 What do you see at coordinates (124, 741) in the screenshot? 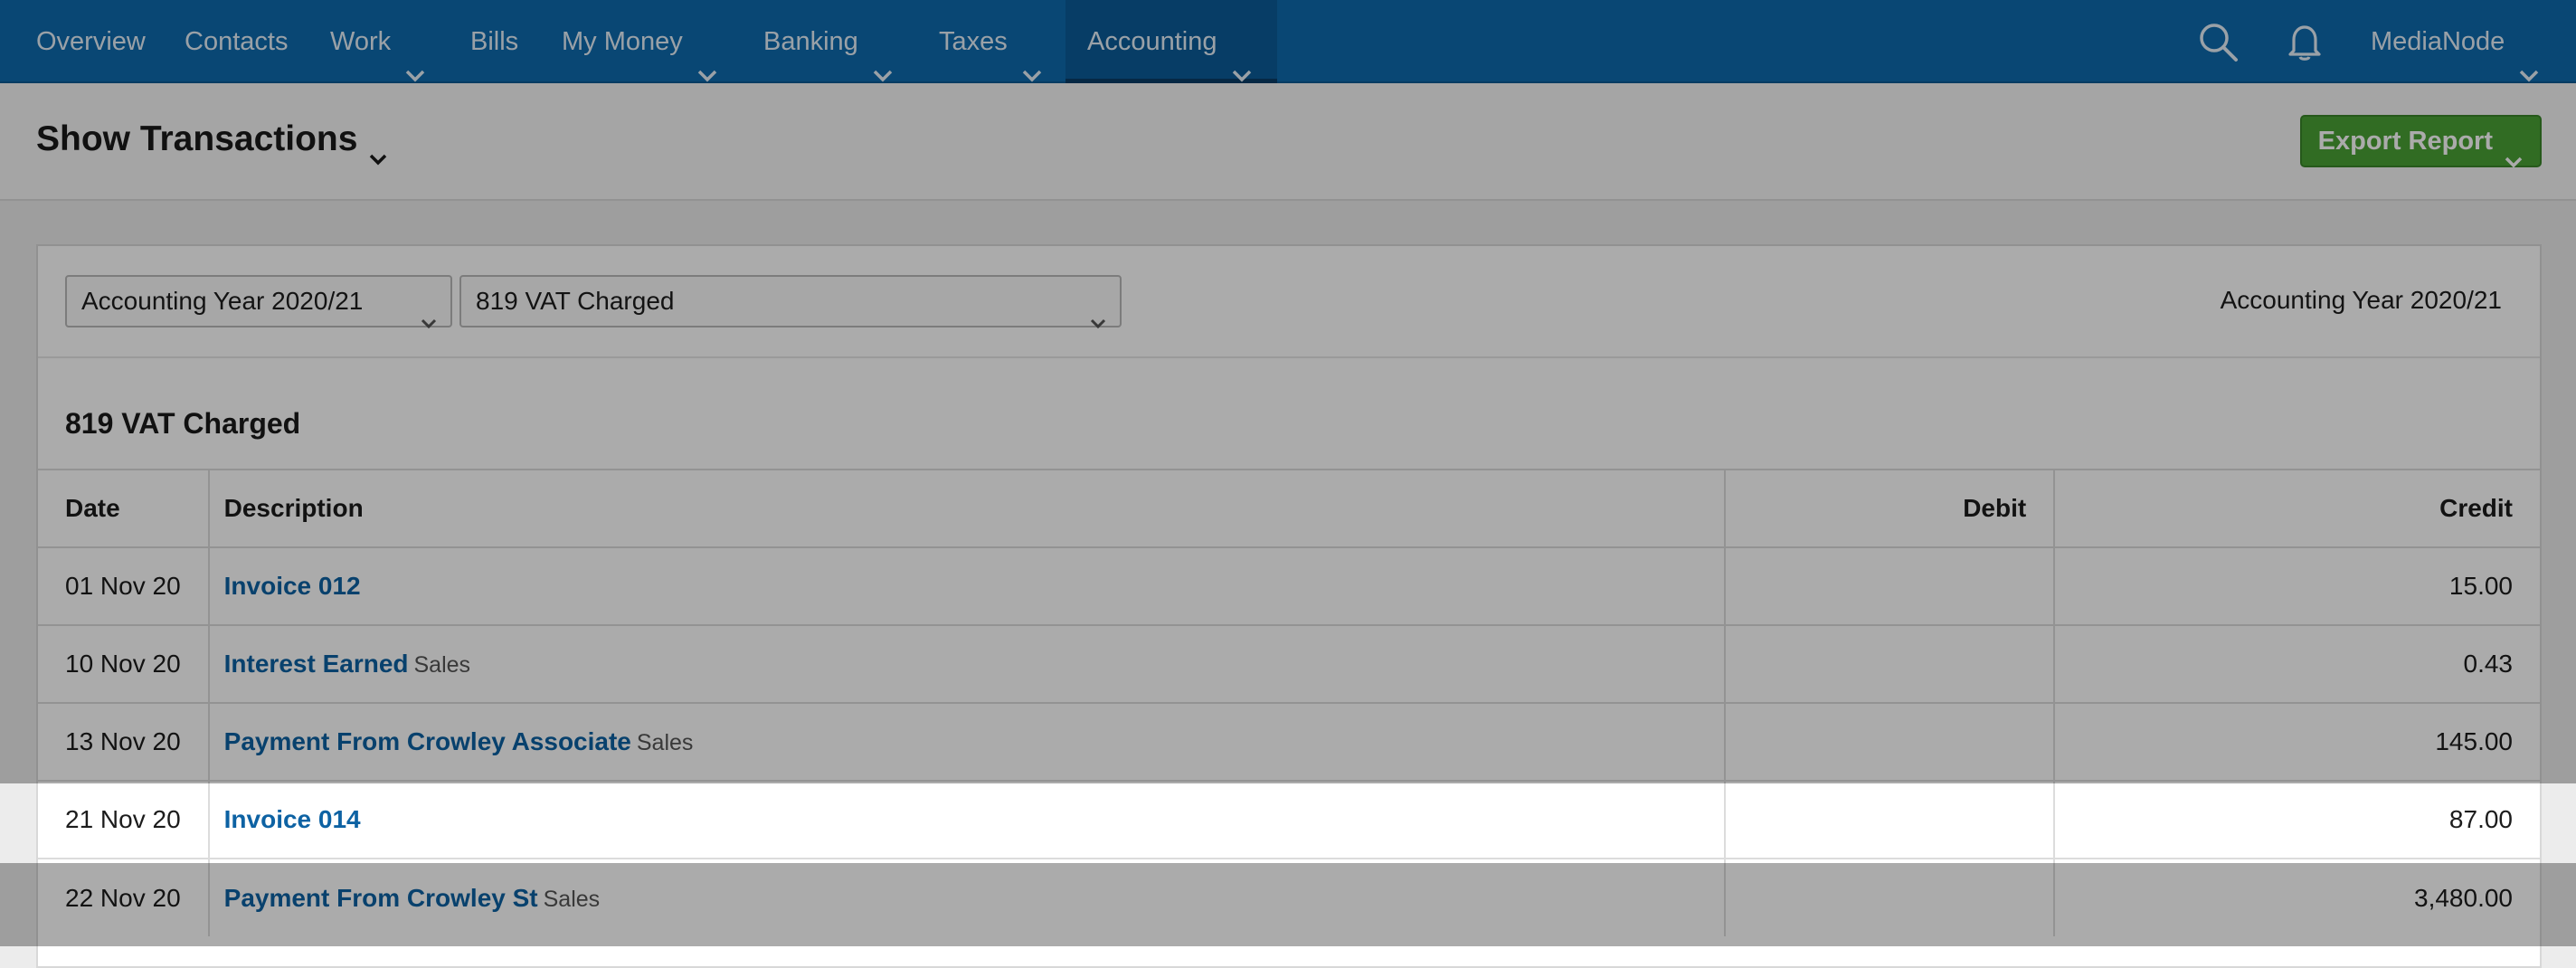
I see `row-date: 13 Nov 20` at bounding box center [124, 741].